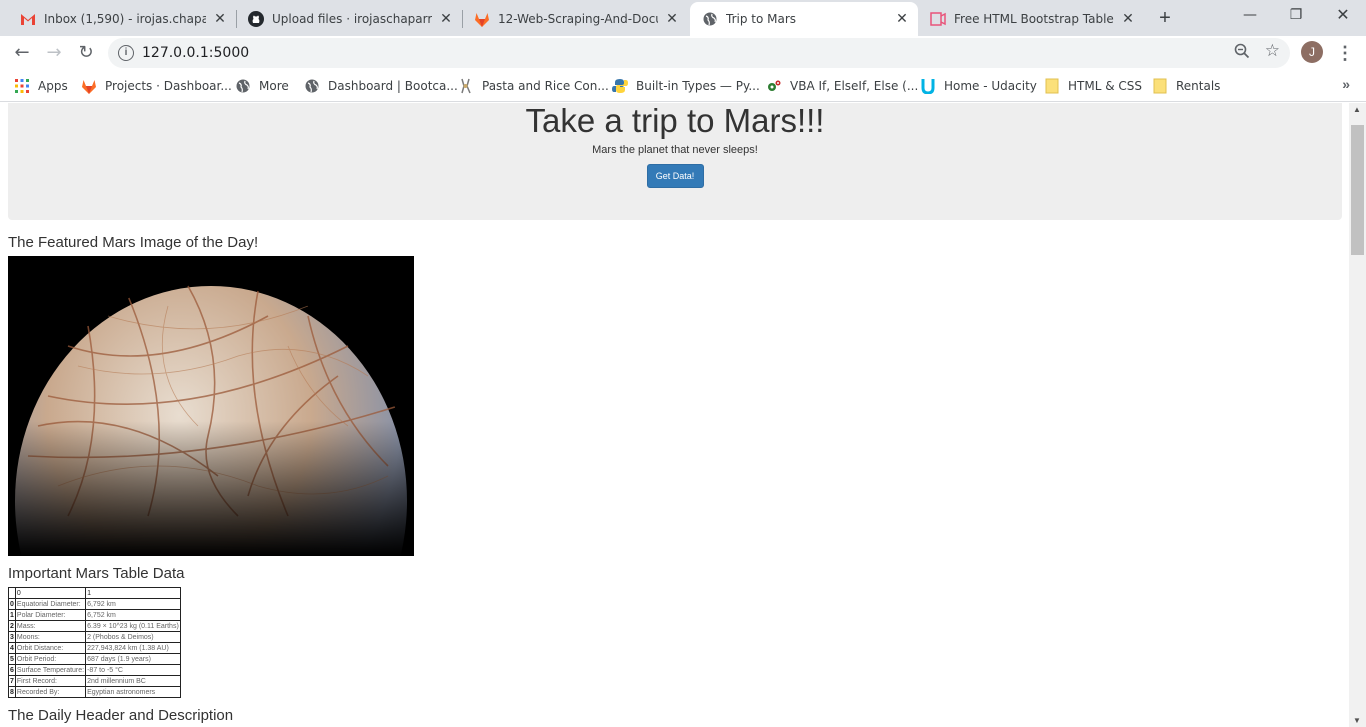  I want to click on table-header-cell: 0, so click(50, 593).